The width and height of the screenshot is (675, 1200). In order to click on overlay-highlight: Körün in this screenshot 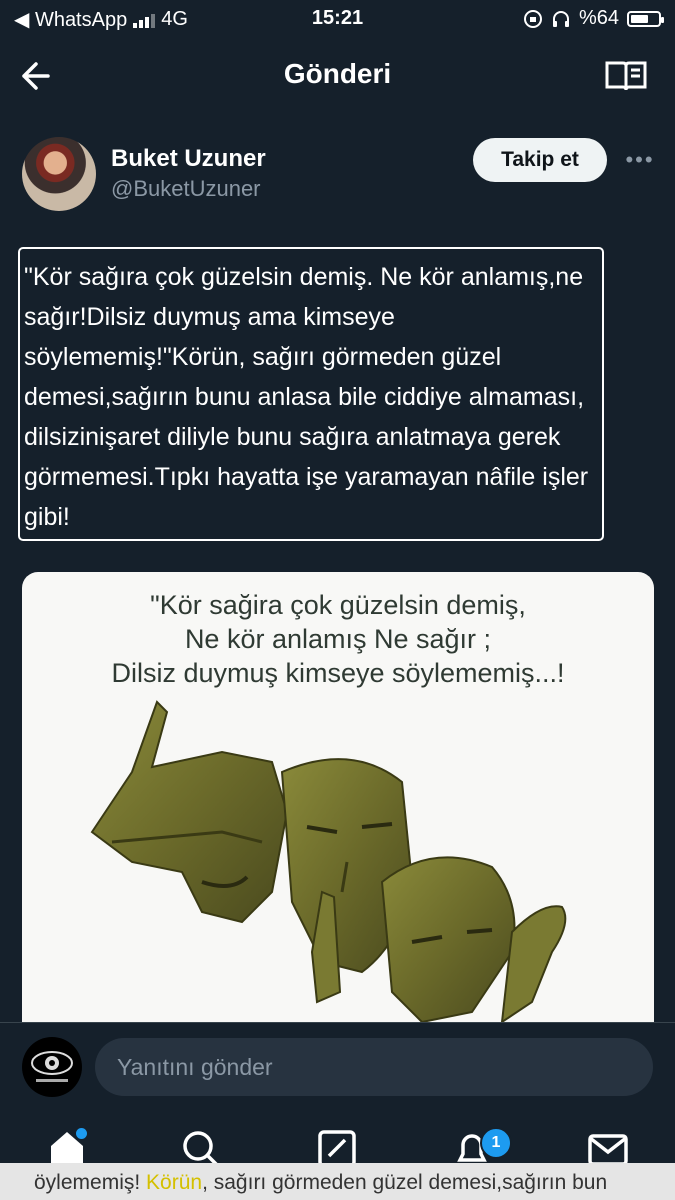, I will do `click(174, 1182)`.